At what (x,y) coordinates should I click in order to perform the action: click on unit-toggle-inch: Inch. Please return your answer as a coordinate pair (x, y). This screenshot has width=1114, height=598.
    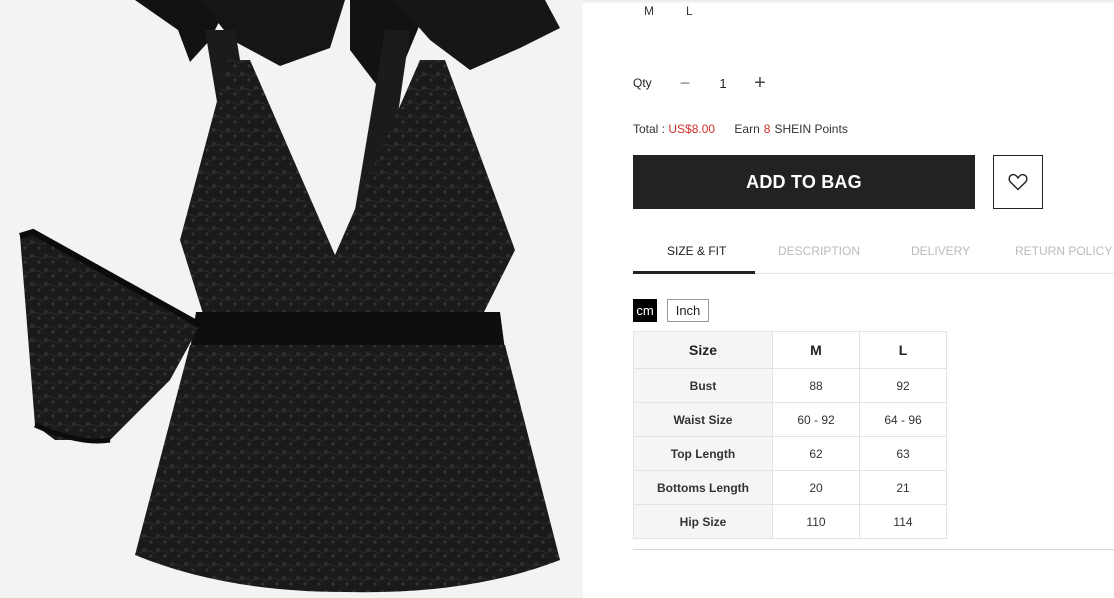
    Looking at the image, I should click on (688, 310).